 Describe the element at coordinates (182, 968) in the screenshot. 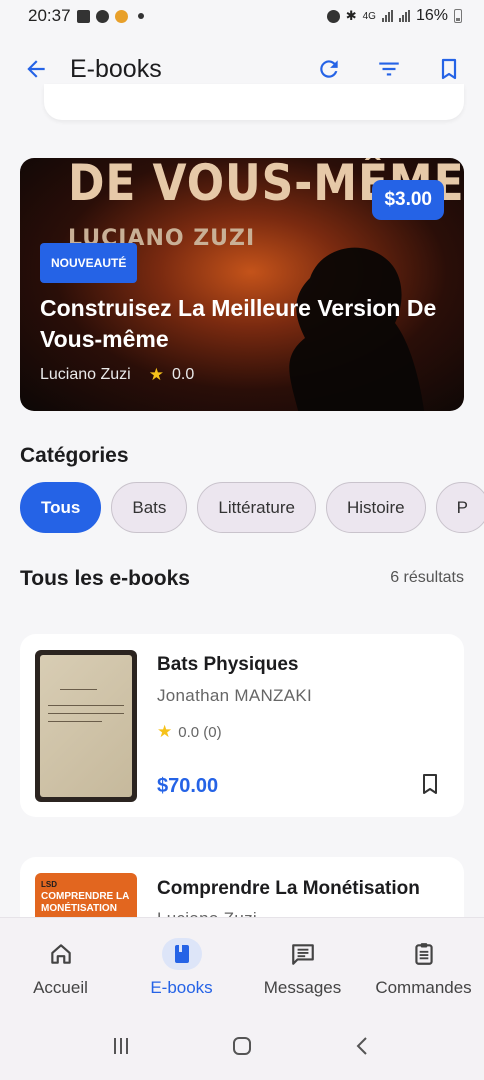

I see `nav-ebooks: E-books` at that location.